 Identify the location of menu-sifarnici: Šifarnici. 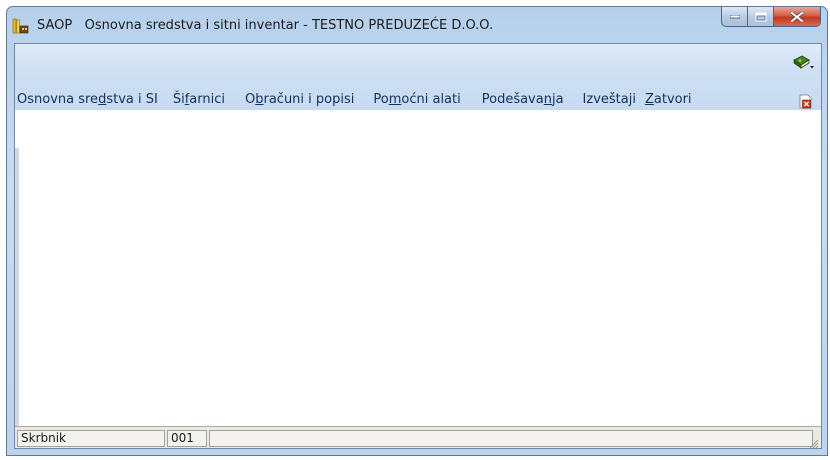
(199, 99).